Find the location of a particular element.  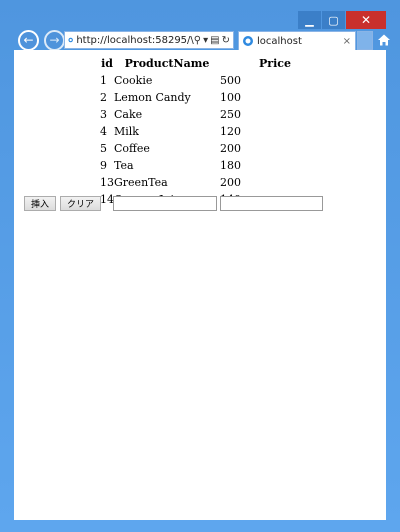

cell-id: 1 is located at coordinates (103, 80).